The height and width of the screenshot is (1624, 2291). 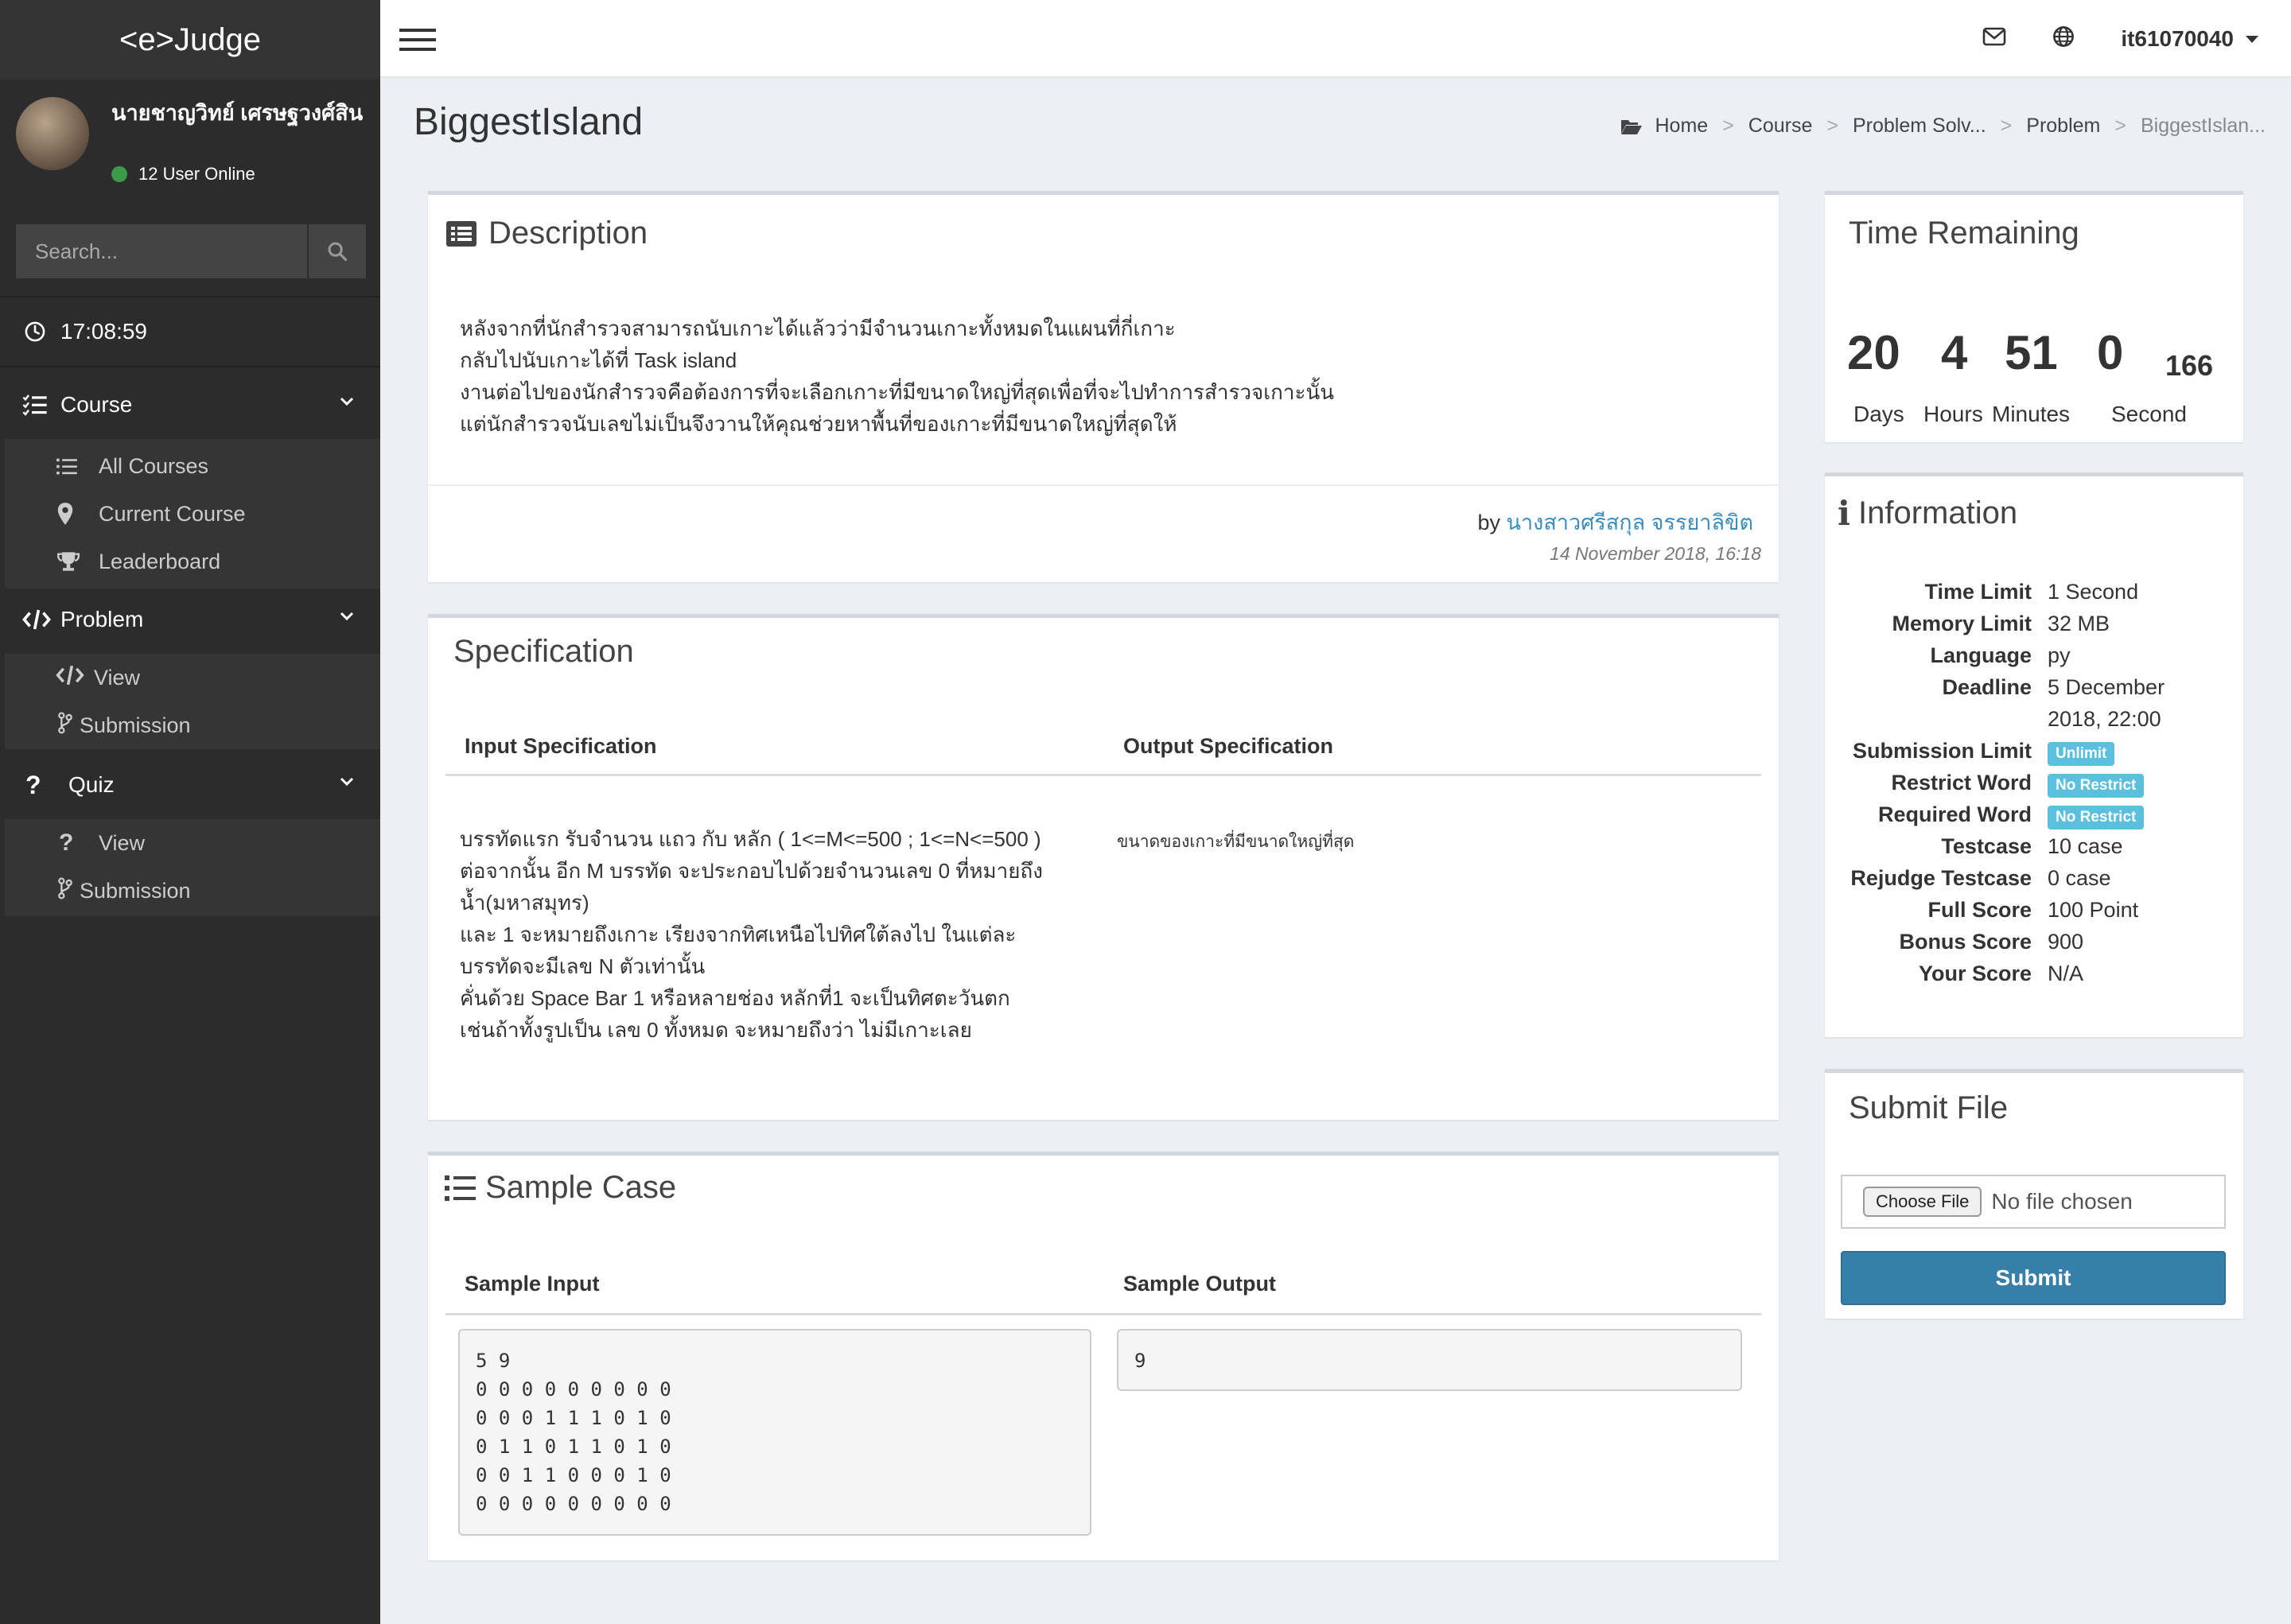 I want to click on breadcrumb-course: Course, so click(x=1781, y=126).